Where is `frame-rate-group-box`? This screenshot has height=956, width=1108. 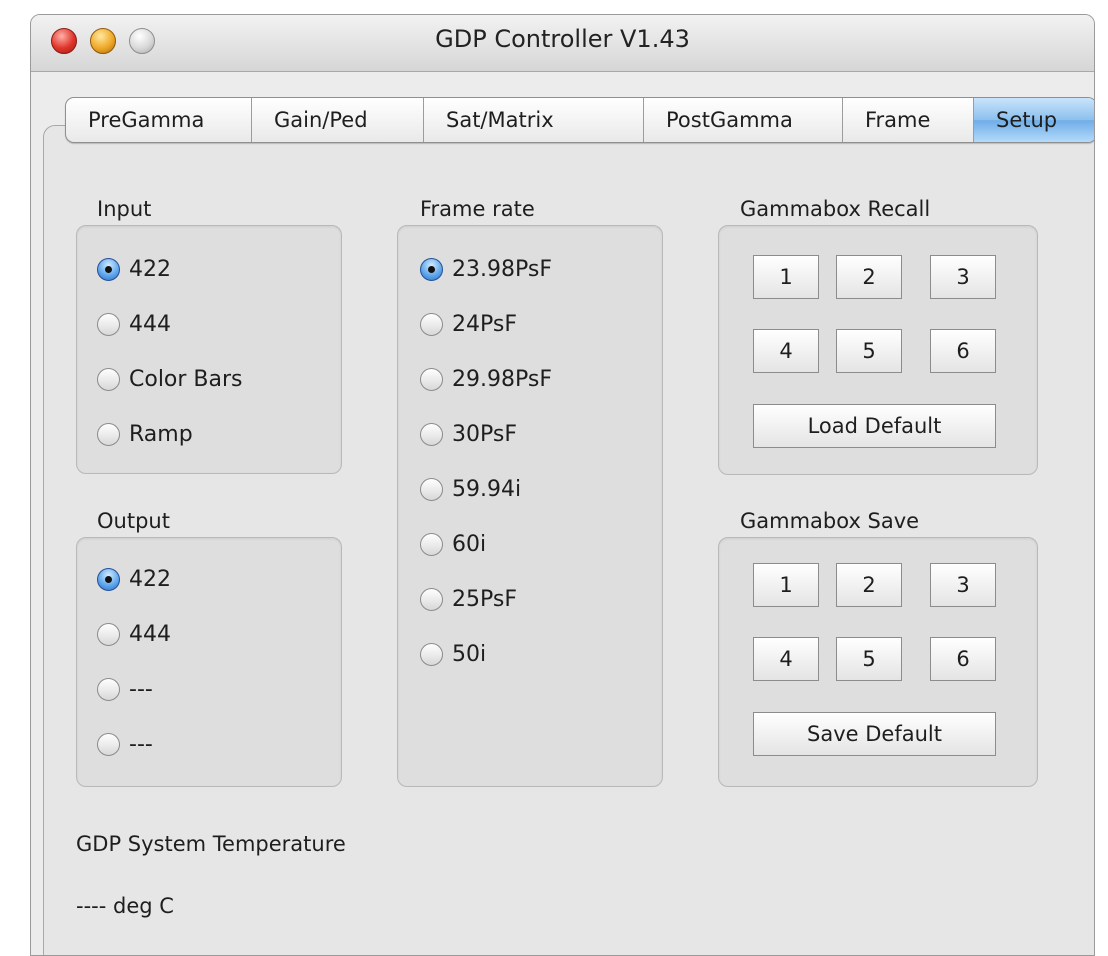
frame-rate-group-box is located at coordinates (530, 506).